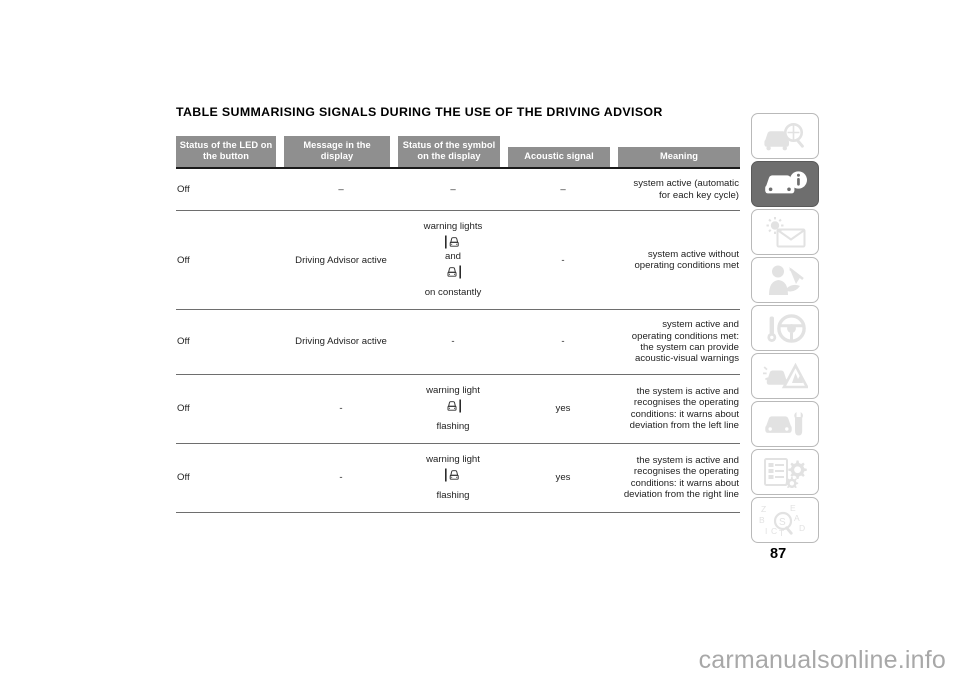  What do you see at coordinates (766, 531) in the screenshot?
I see `svg-text: I` at bounding box center [766, 531].